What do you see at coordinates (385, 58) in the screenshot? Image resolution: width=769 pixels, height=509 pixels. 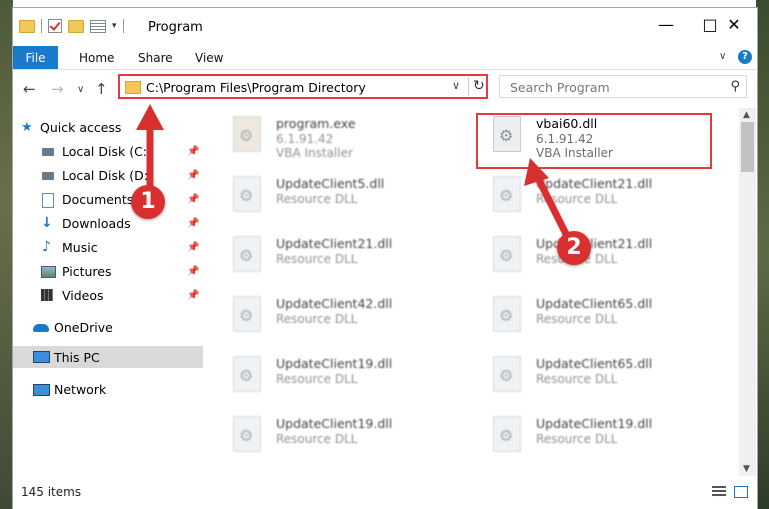 I see `ribbon-tabs: File Home Share View ∨ ?` at bounding box center [385, 58].